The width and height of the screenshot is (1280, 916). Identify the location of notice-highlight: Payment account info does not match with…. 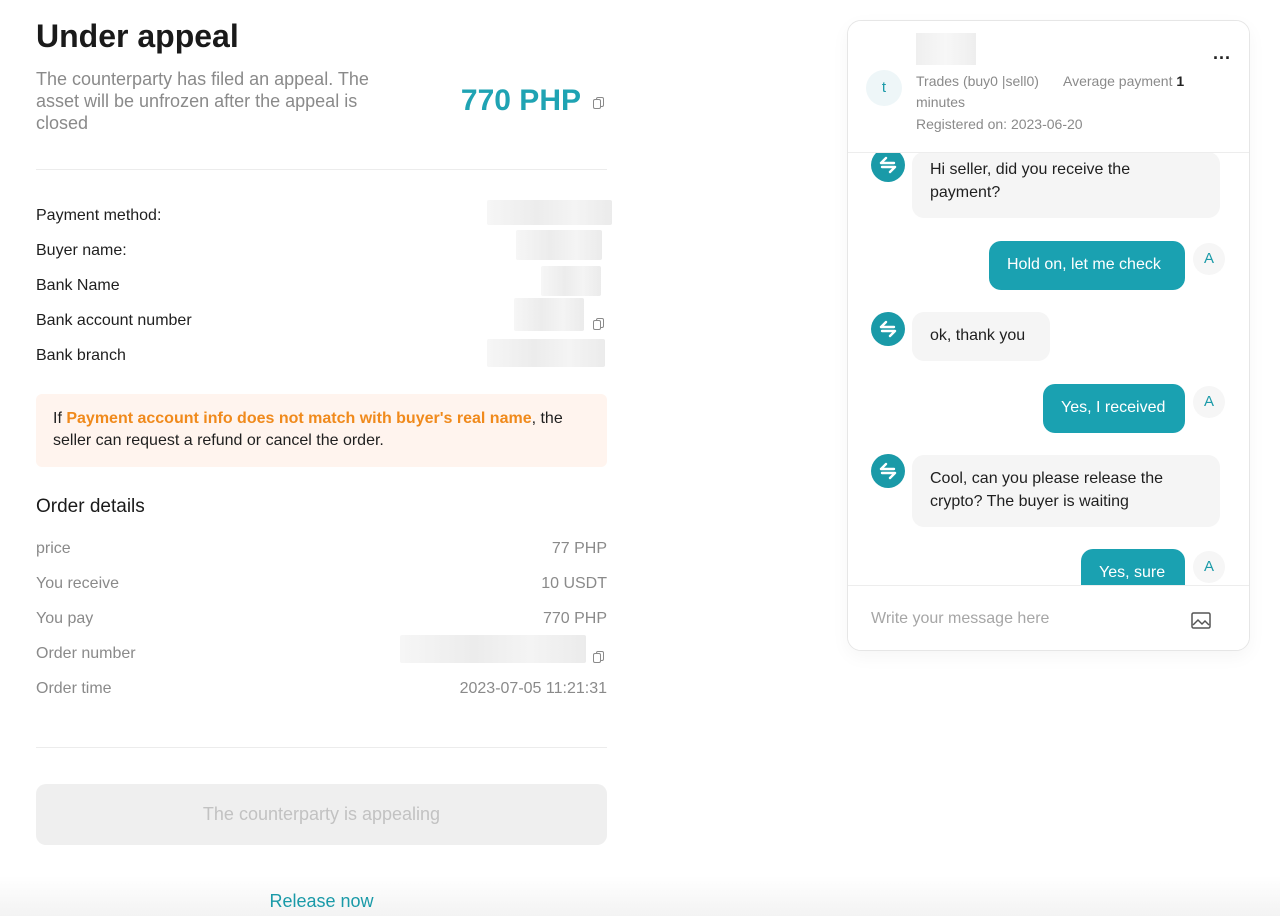
(299, 418).